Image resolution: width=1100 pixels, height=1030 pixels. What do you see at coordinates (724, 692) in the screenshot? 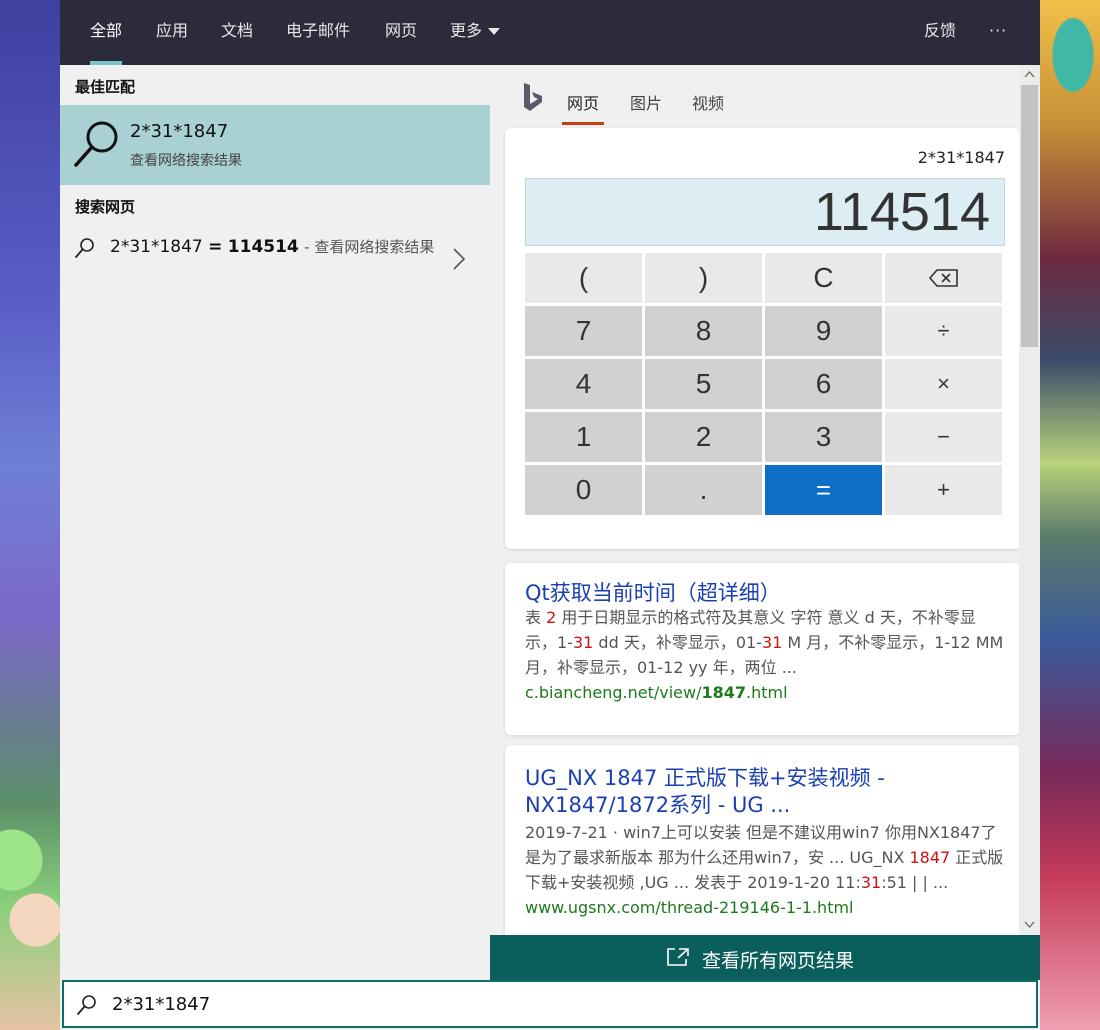
I see `web-result-url-highlight: 1847` at bounding box center [724, 692].